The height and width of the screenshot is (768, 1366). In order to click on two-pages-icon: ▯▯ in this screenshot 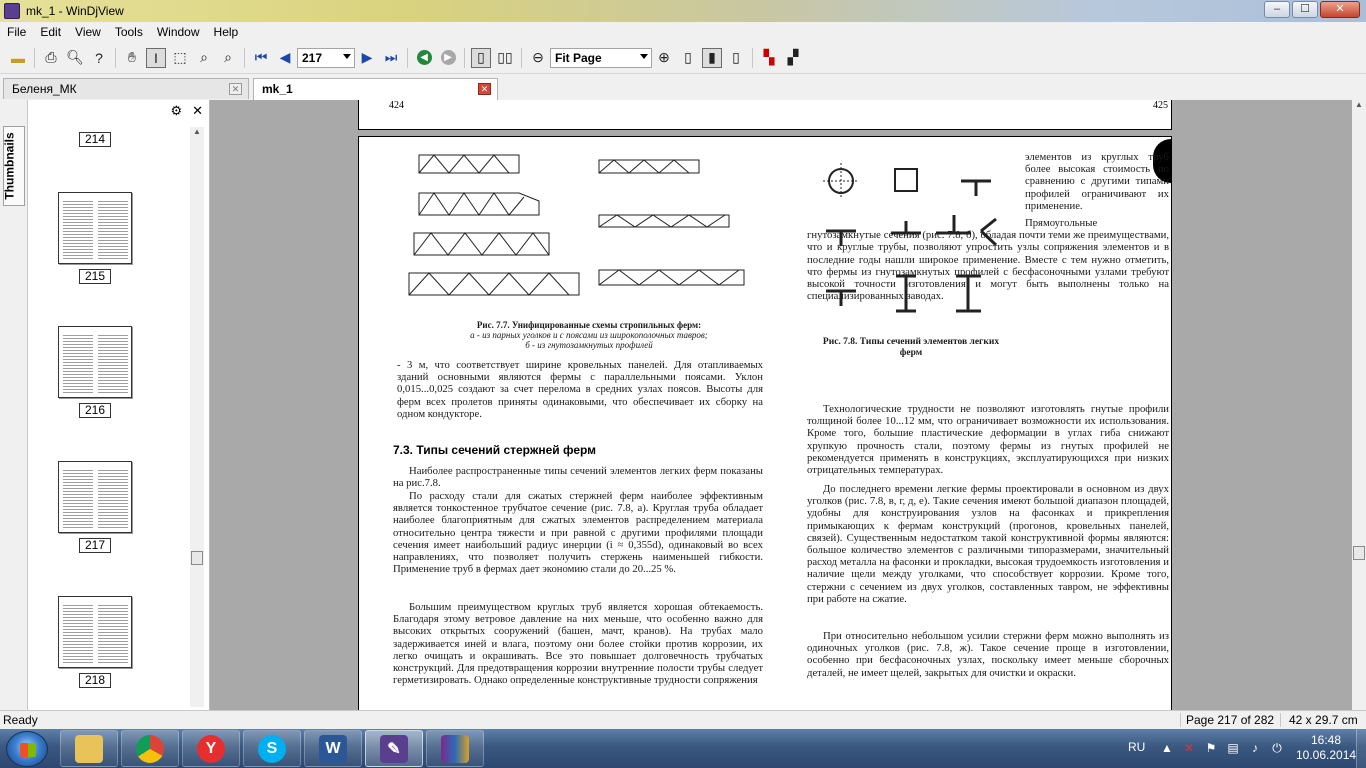, I will do `click(505, 58)`.